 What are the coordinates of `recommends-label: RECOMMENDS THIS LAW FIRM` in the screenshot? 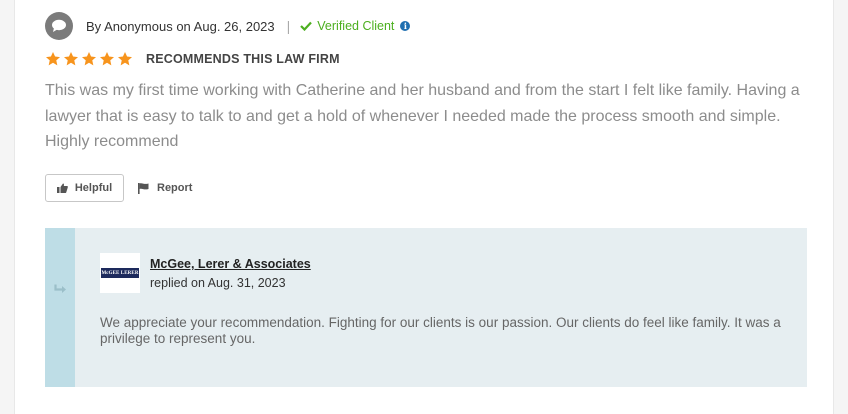 It's located at (243, 59).